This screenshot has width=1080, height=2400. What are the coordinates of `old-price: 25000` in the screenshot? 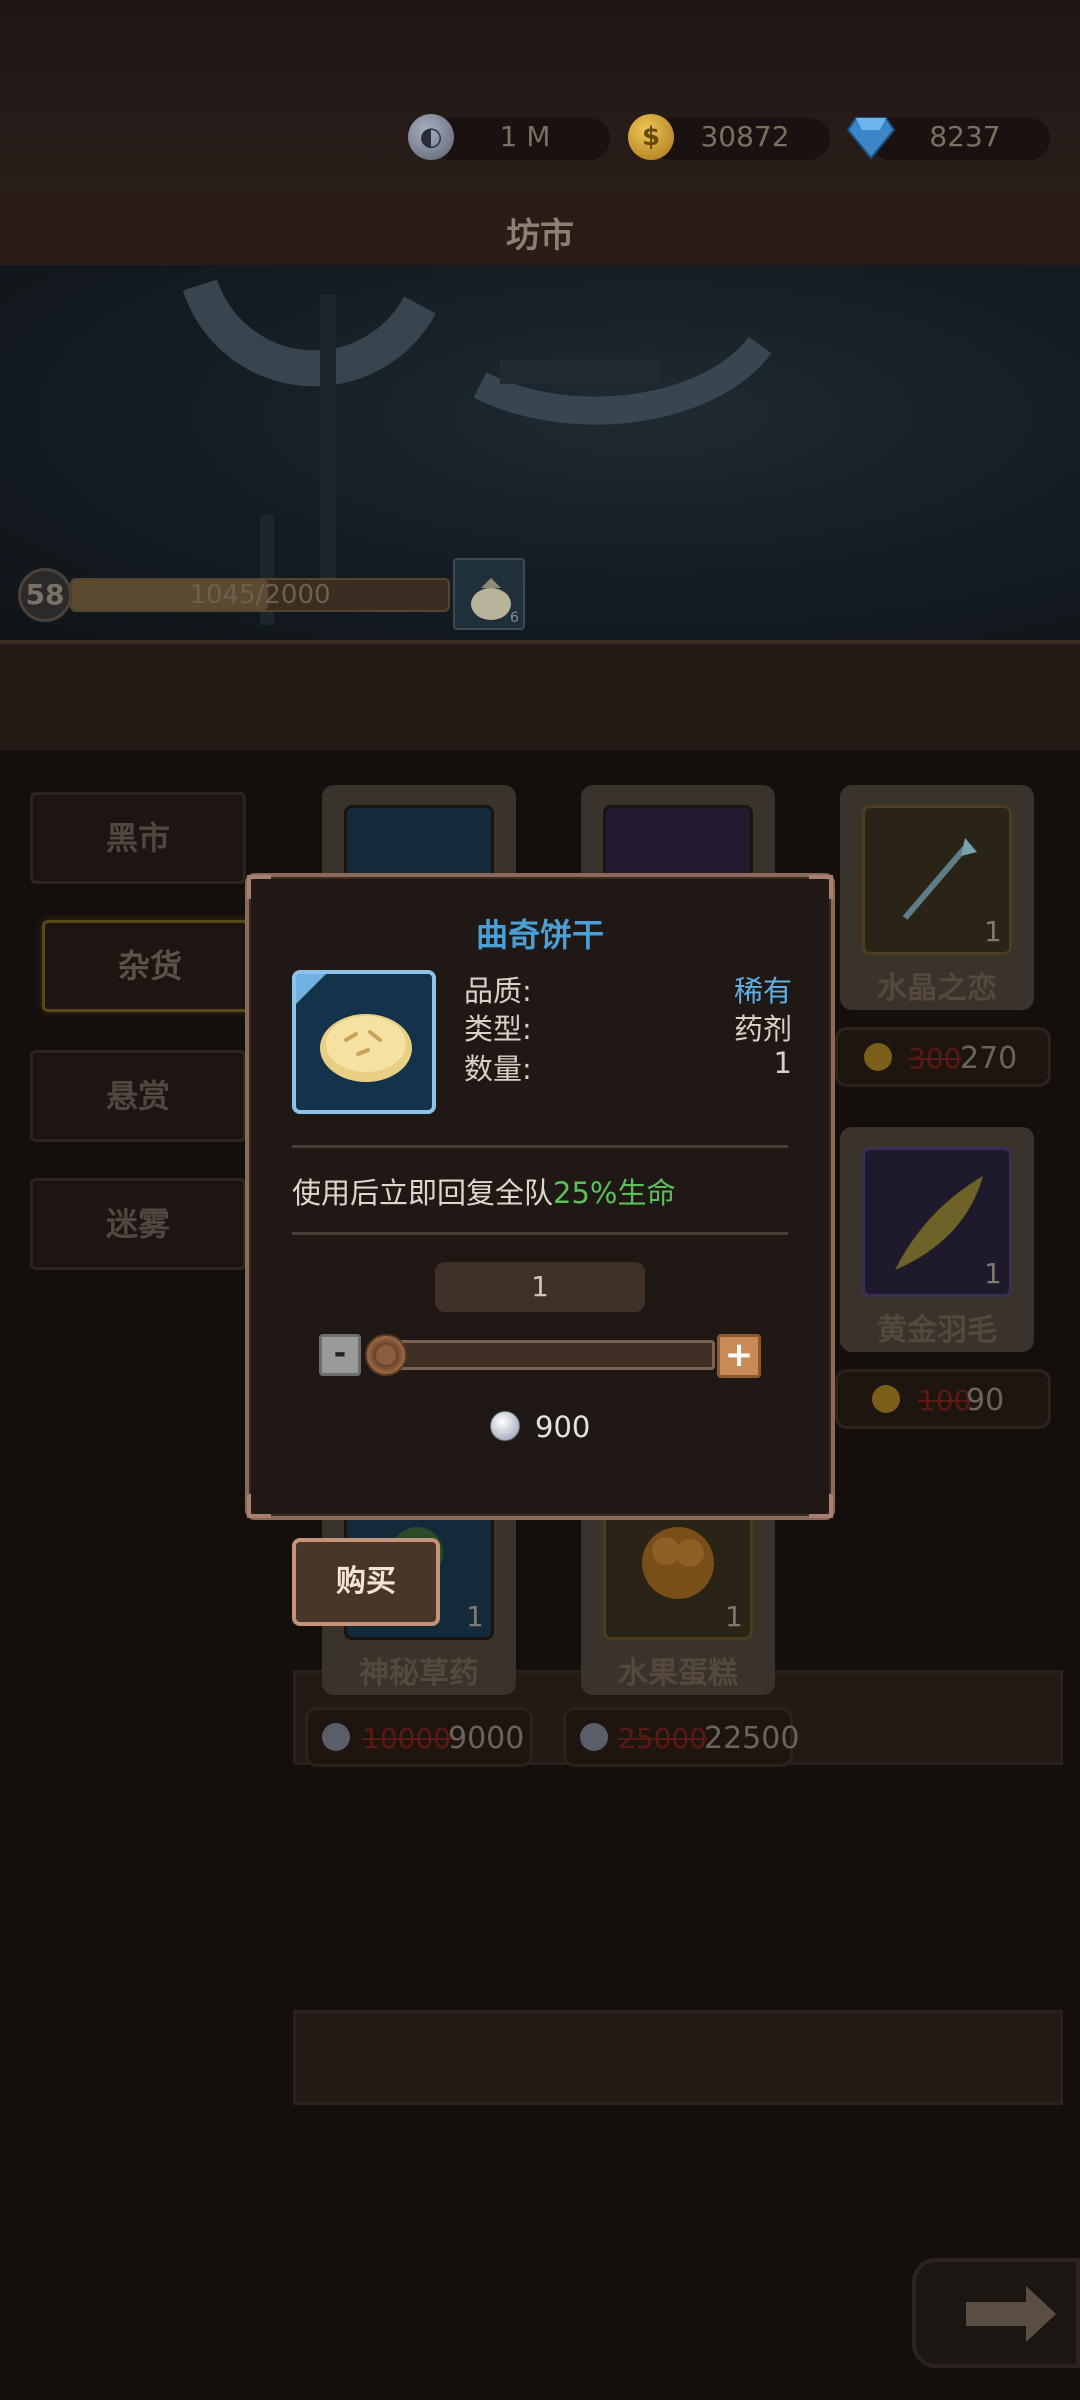 It's located at (663, 1738).